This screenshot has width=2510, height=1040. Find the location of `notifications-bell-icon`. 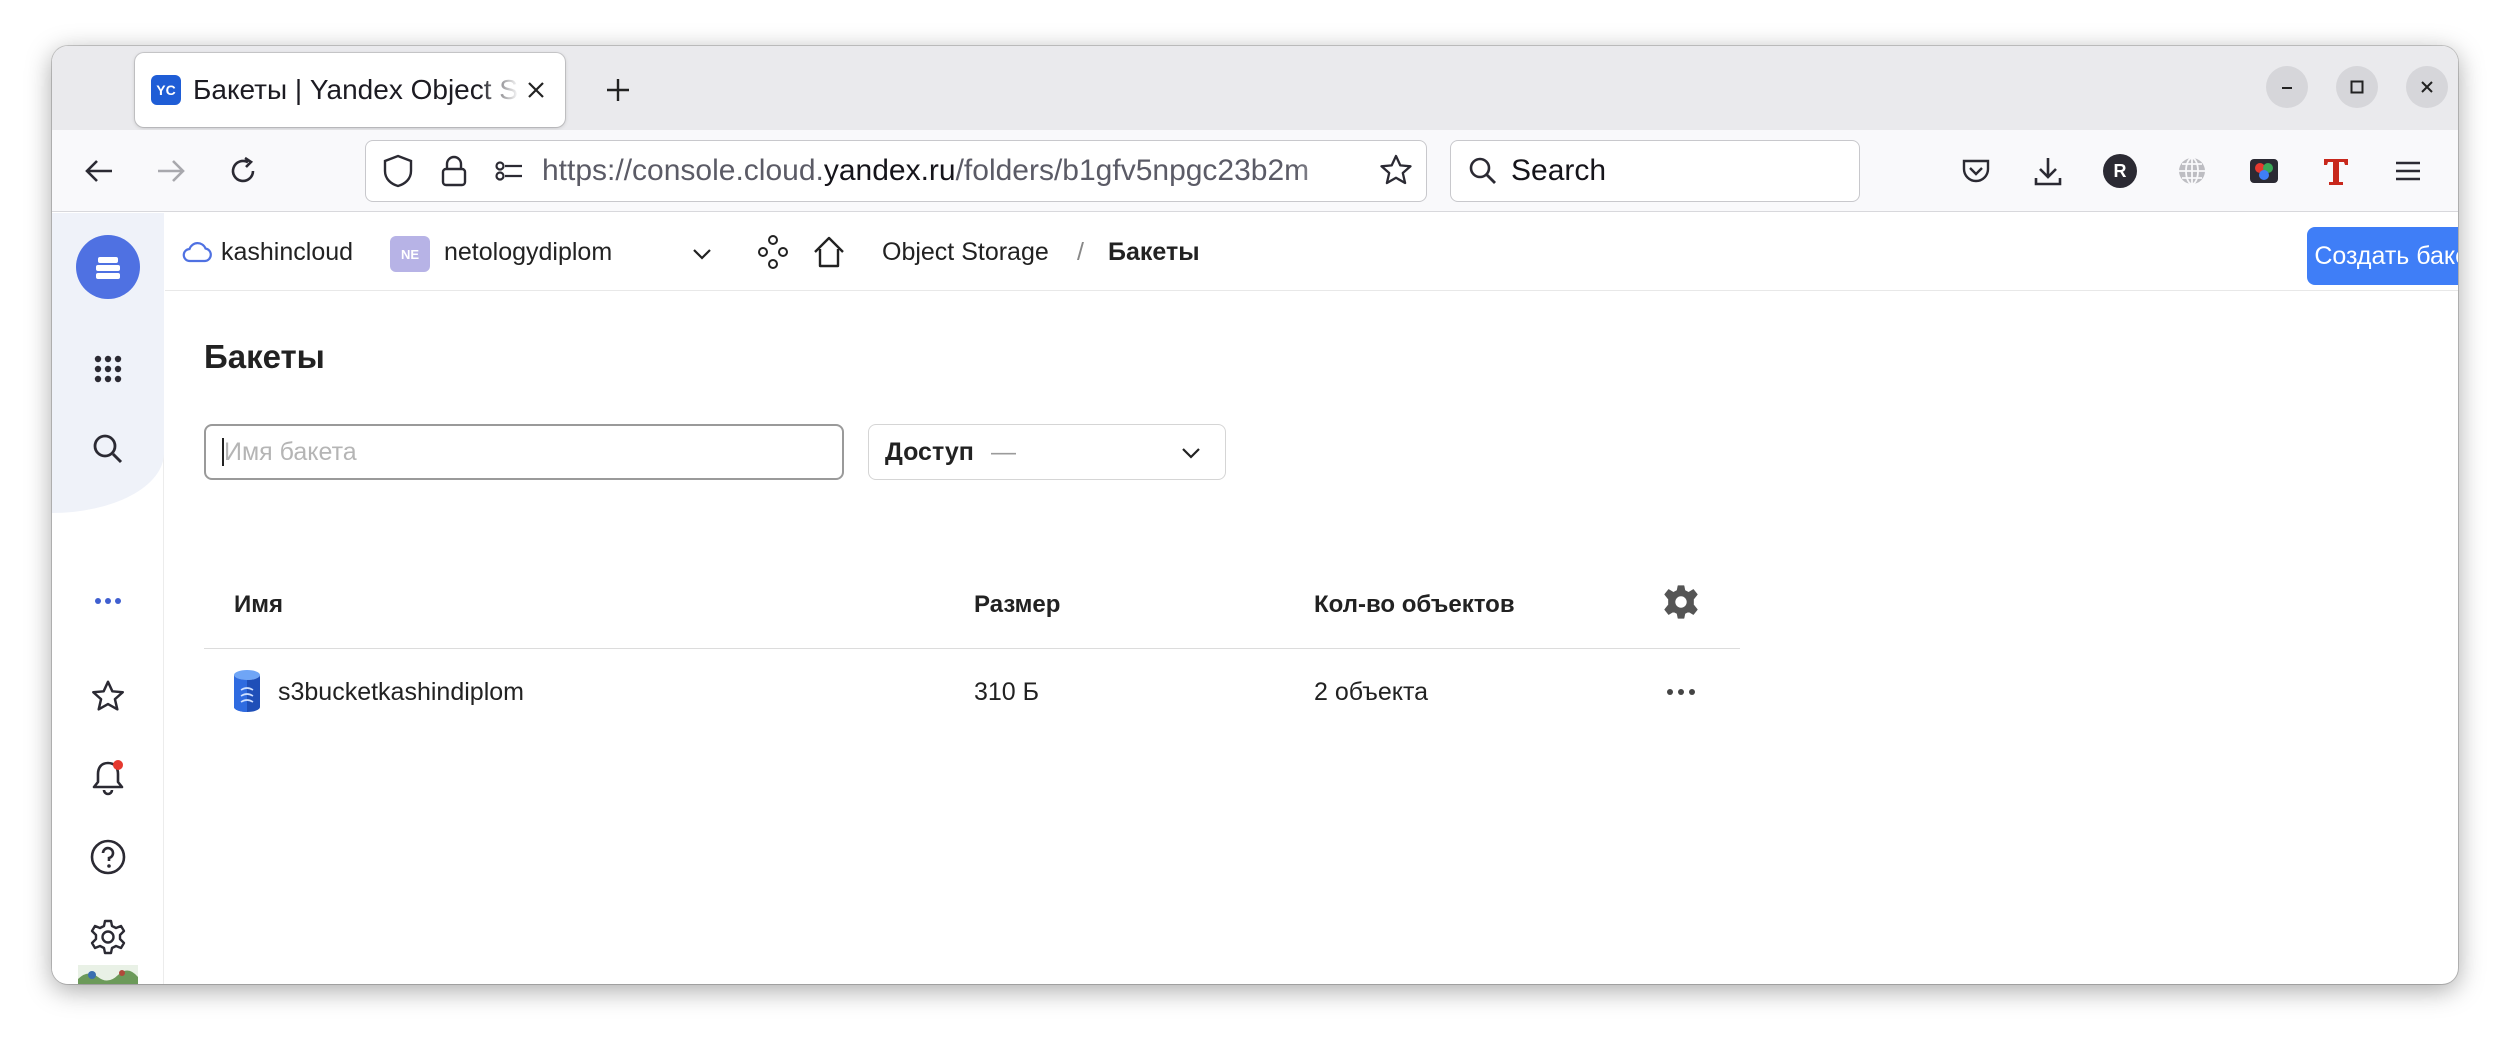

notifications-bell-icon is located at coordinates (108, 777).